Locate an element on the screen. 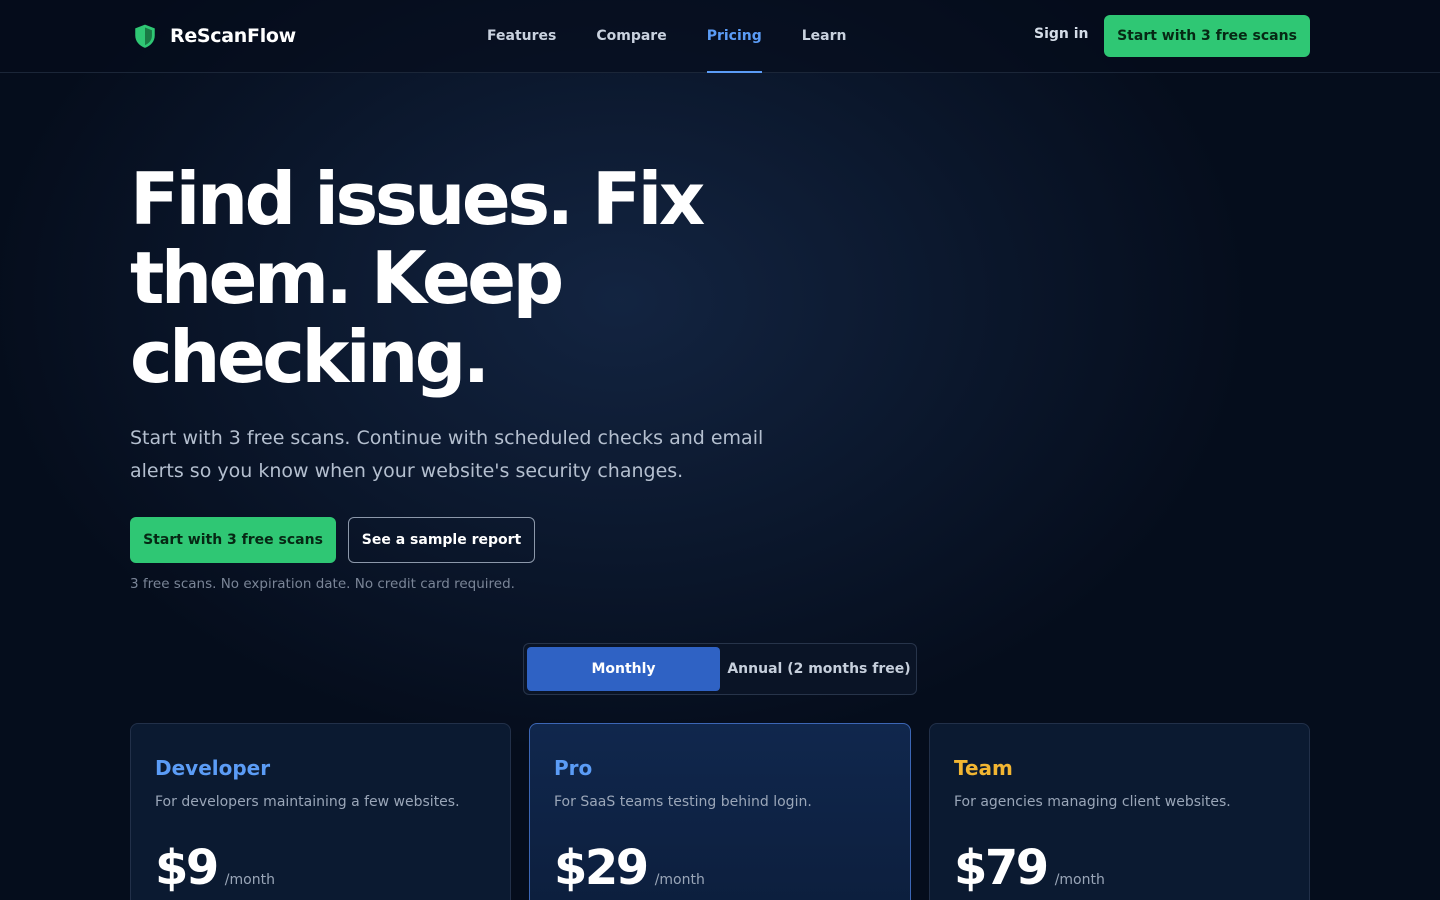 The height and width of the screenshot is (900, 1440). plan-description: For agencies managing client websites. is located at coordinates (1092, 802).